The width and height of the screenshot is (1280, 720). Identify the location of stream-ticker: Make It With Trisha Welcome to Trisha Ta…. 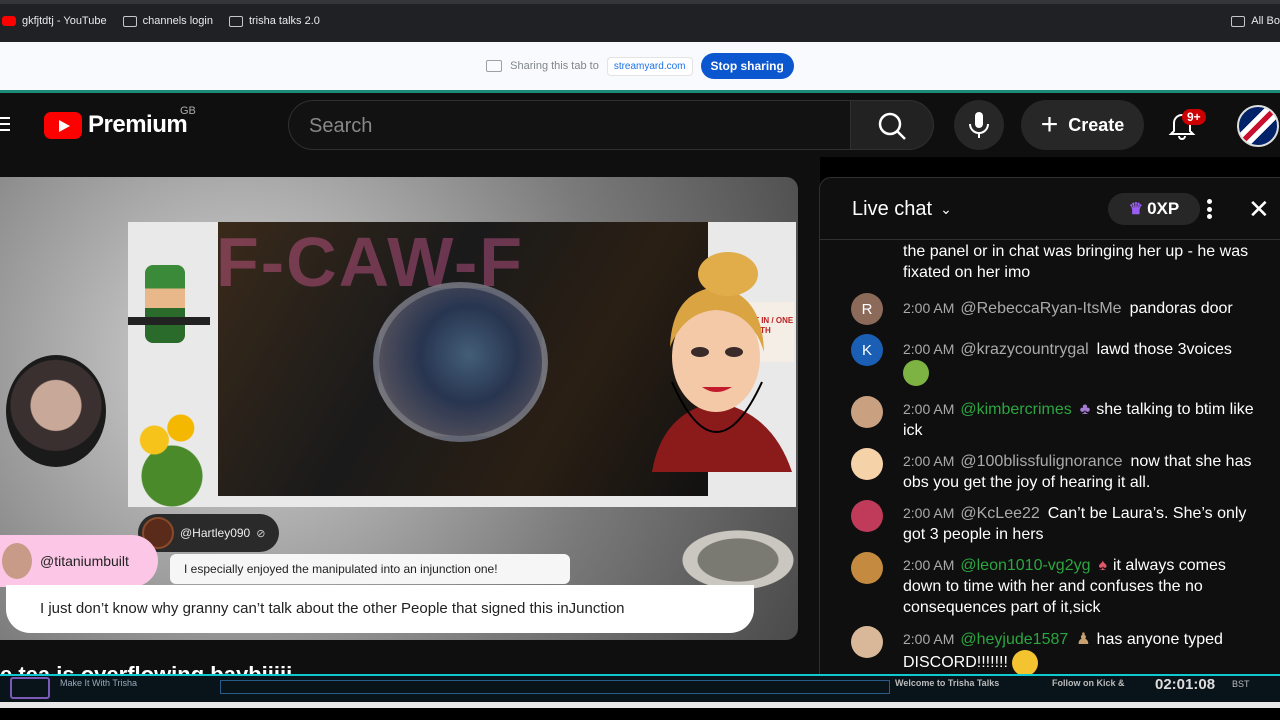
(640, 688).